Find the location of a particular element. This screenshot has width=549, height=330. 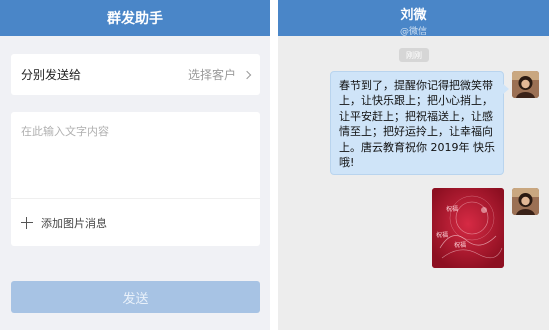

select-customer-control: 选择客户 is located at coordinates (219, 74).